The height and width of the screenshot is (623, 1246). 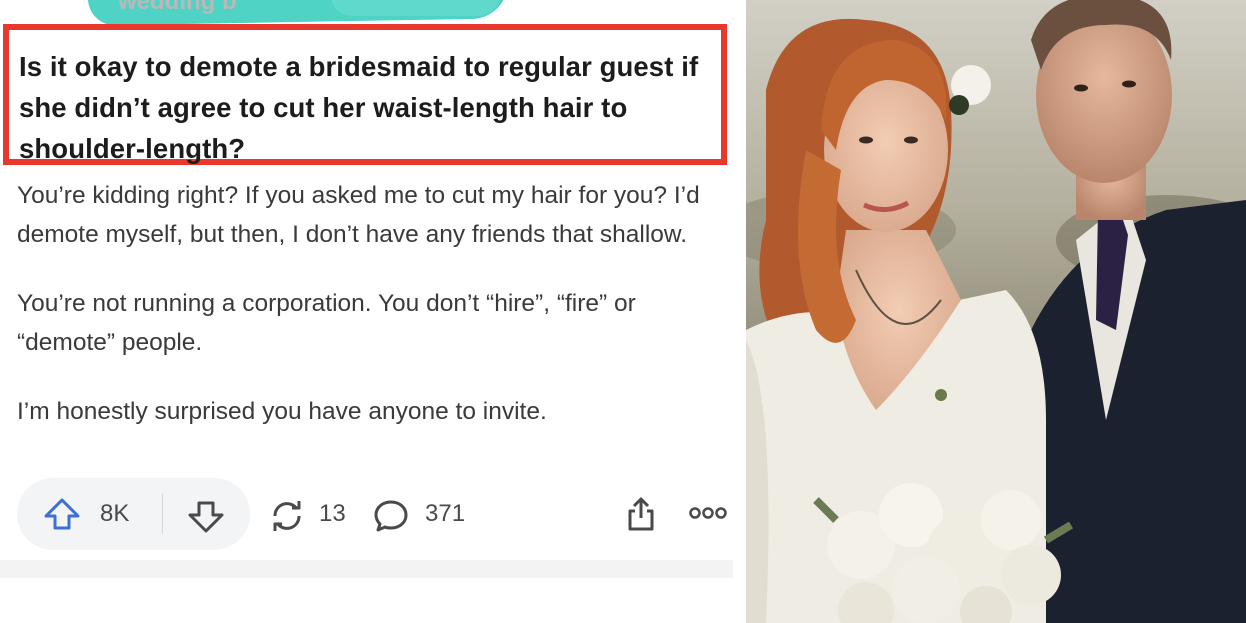 What do you see at coordinates (445, 513) in the screenshot?
I see `comment-count: 371` at bounding box center [445, 513].